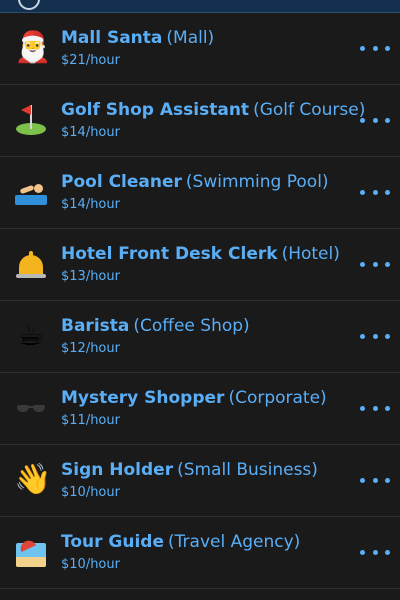  What do you see at coordinates (190, 38) in the screenshot?
I see `job-location: (Mall)` at bounding box center [190, 38].